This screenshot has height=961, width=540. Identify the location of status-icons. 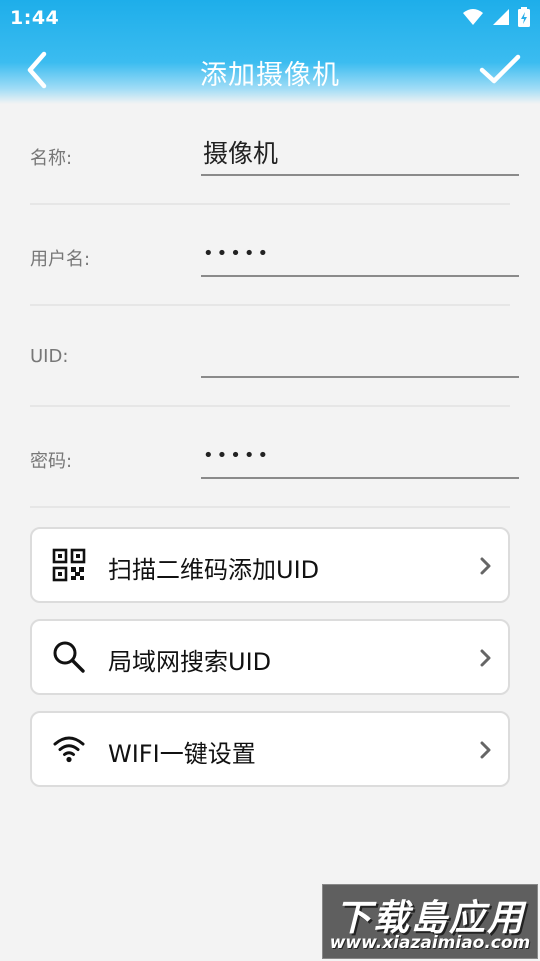
(496, 17).